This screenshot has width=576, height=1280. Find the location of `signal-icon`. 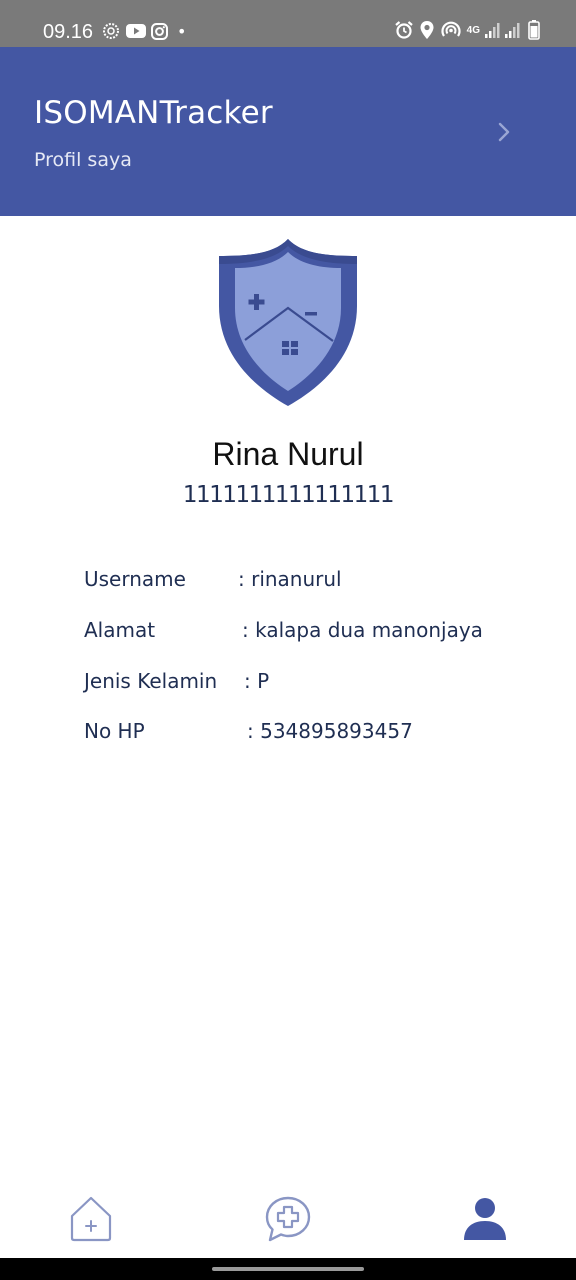

signal-icon is located at coordinates (502, 30).